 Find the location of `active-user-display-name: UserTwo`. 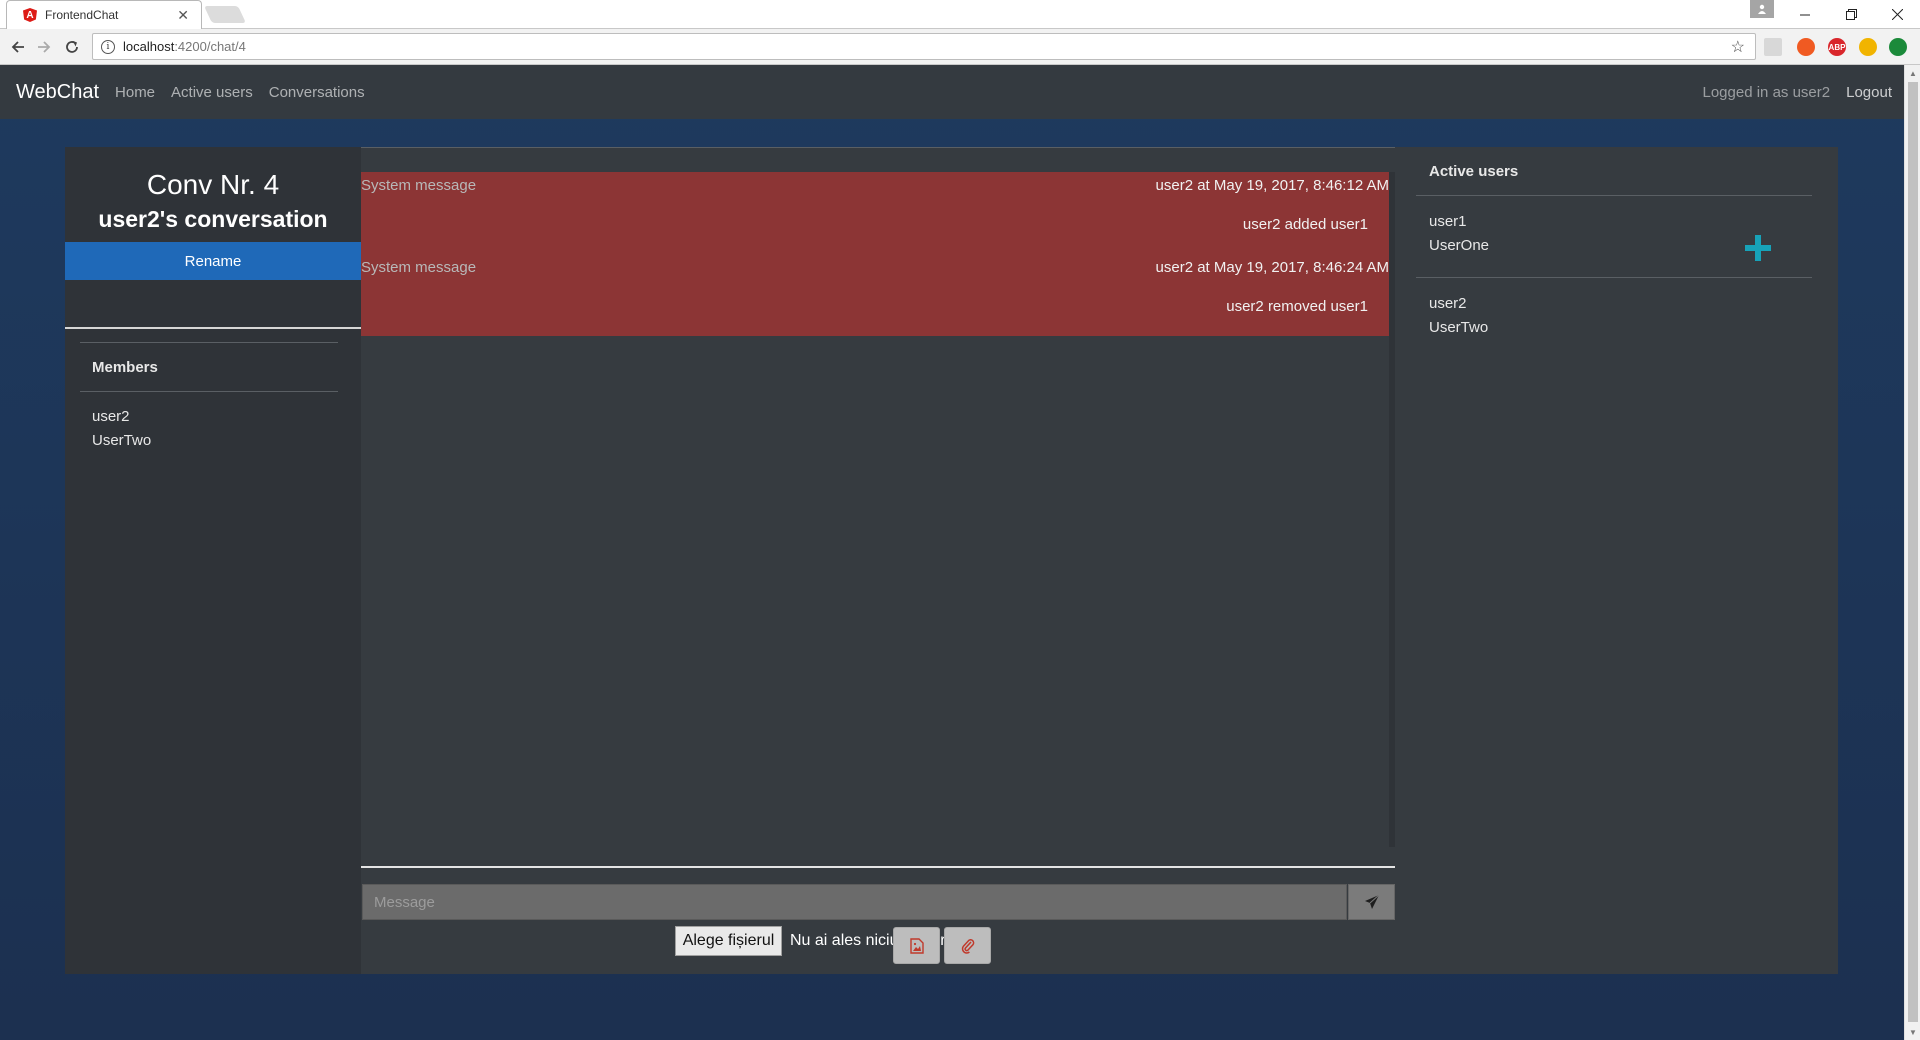

active-user-display-name: UserTwo is located at coordinates (1459, 327).